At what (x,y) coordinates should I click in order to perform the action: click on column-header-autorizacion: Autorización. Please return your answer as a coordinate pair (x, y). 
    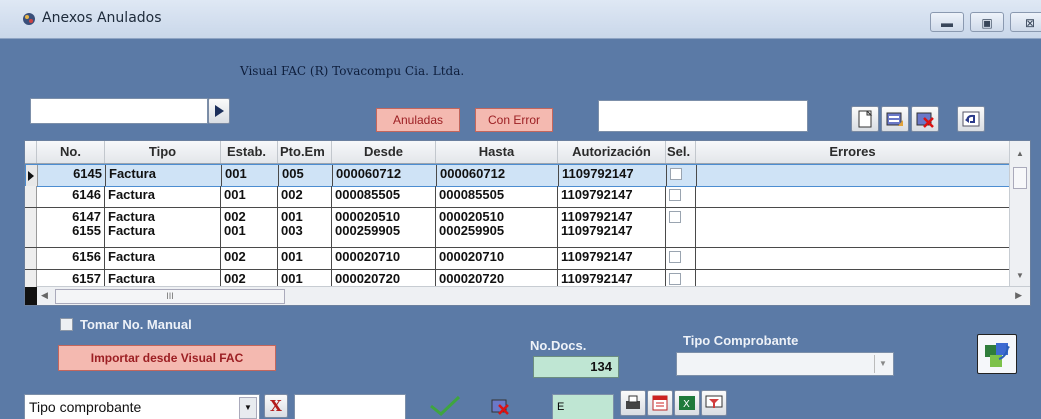
    Looking at the image, I should click on (612, 152).